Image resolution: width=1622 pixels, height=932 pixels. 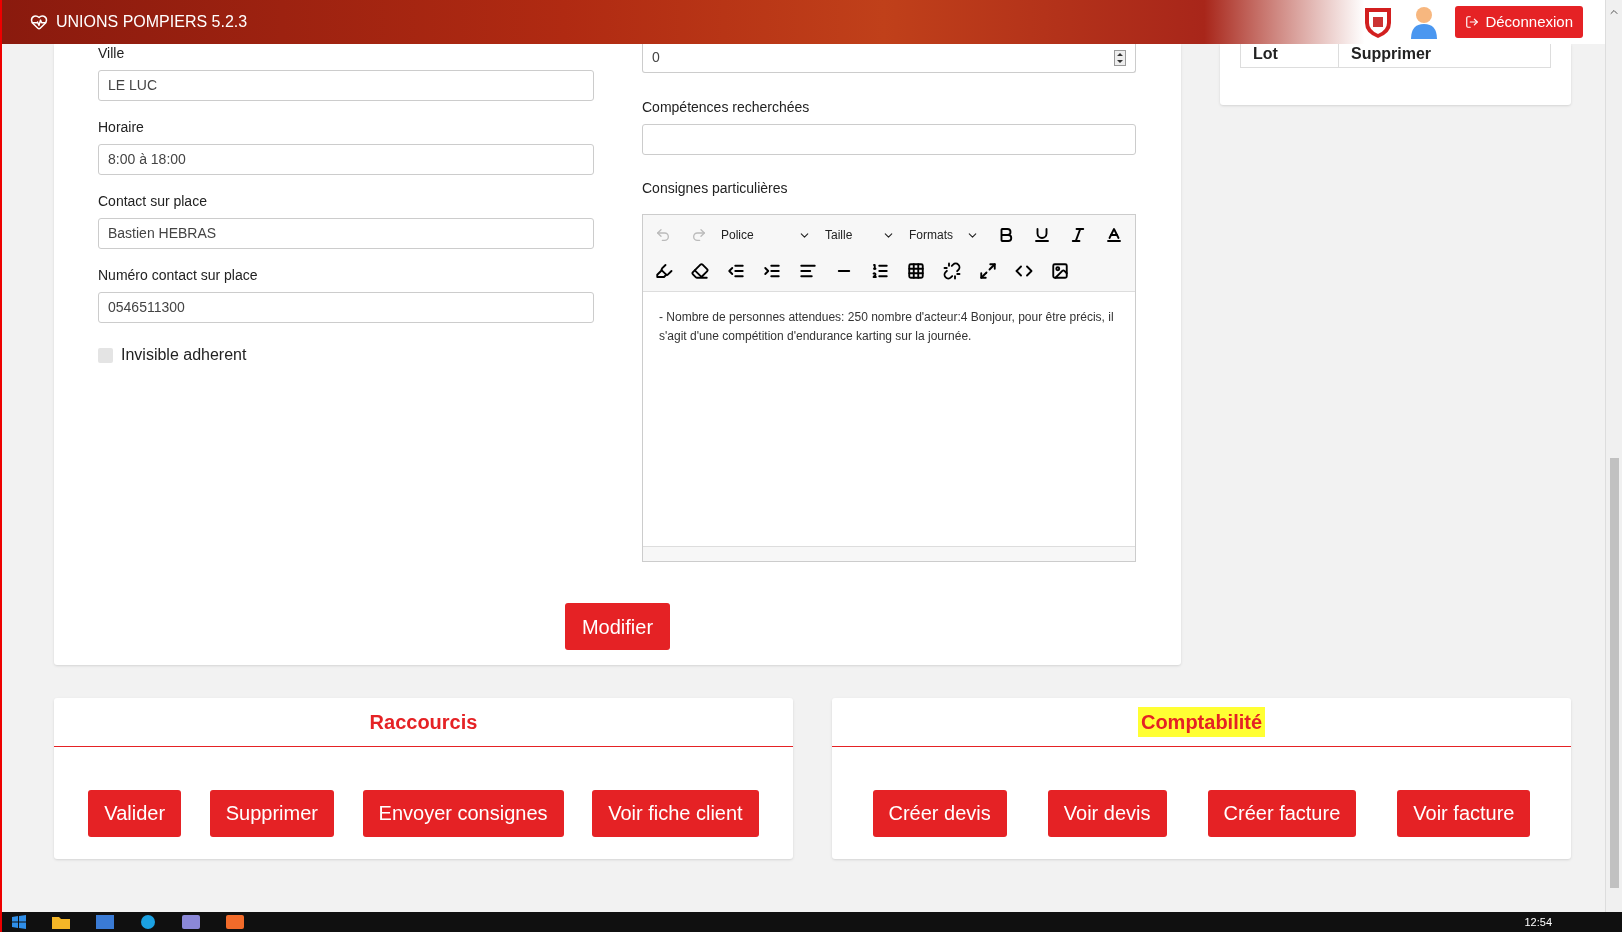 What do you see at coordinates (1472, 22) in the screenshot?
I see `logout-icon` at bounding box center [1472, 22].